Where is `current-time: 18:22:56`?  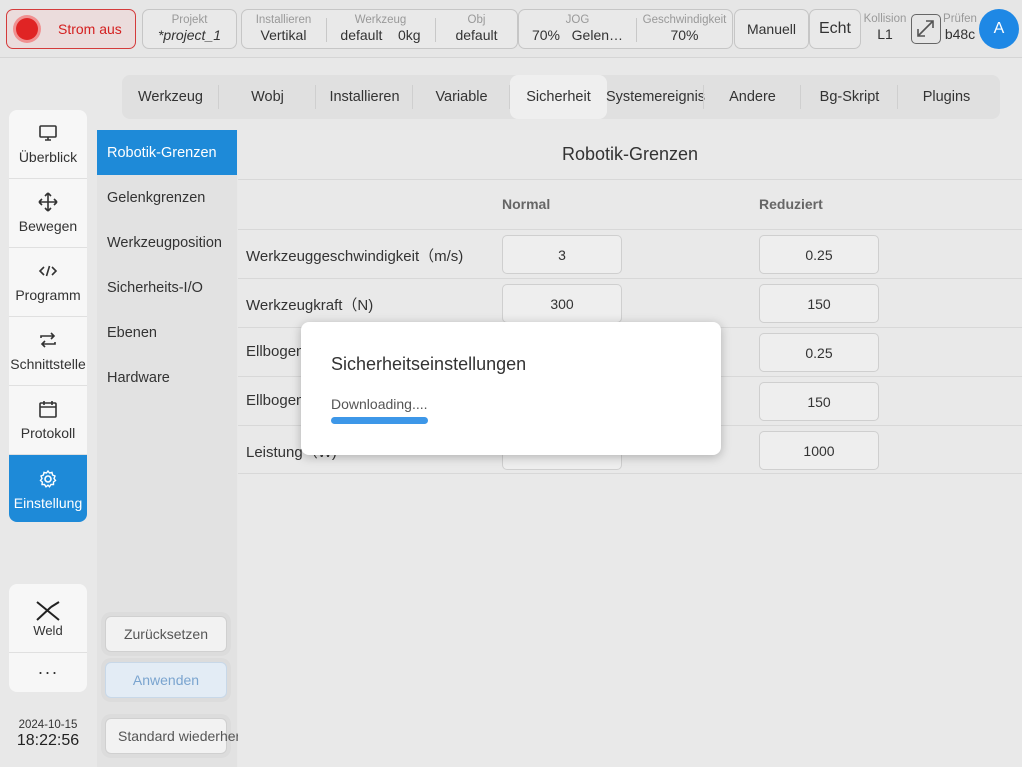 current-time: 18:22:56 is located at coordinates (48, 740).